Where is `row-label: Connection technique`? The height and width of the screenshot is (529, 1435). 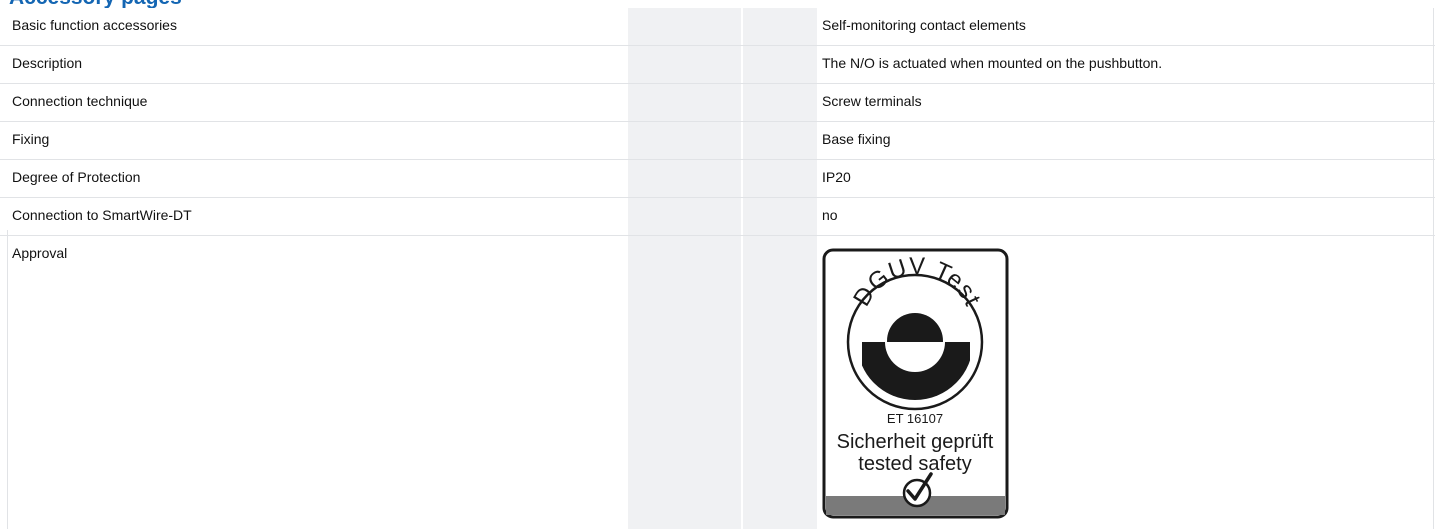
row-label: Connection technique is located at coordinates (80, 101).